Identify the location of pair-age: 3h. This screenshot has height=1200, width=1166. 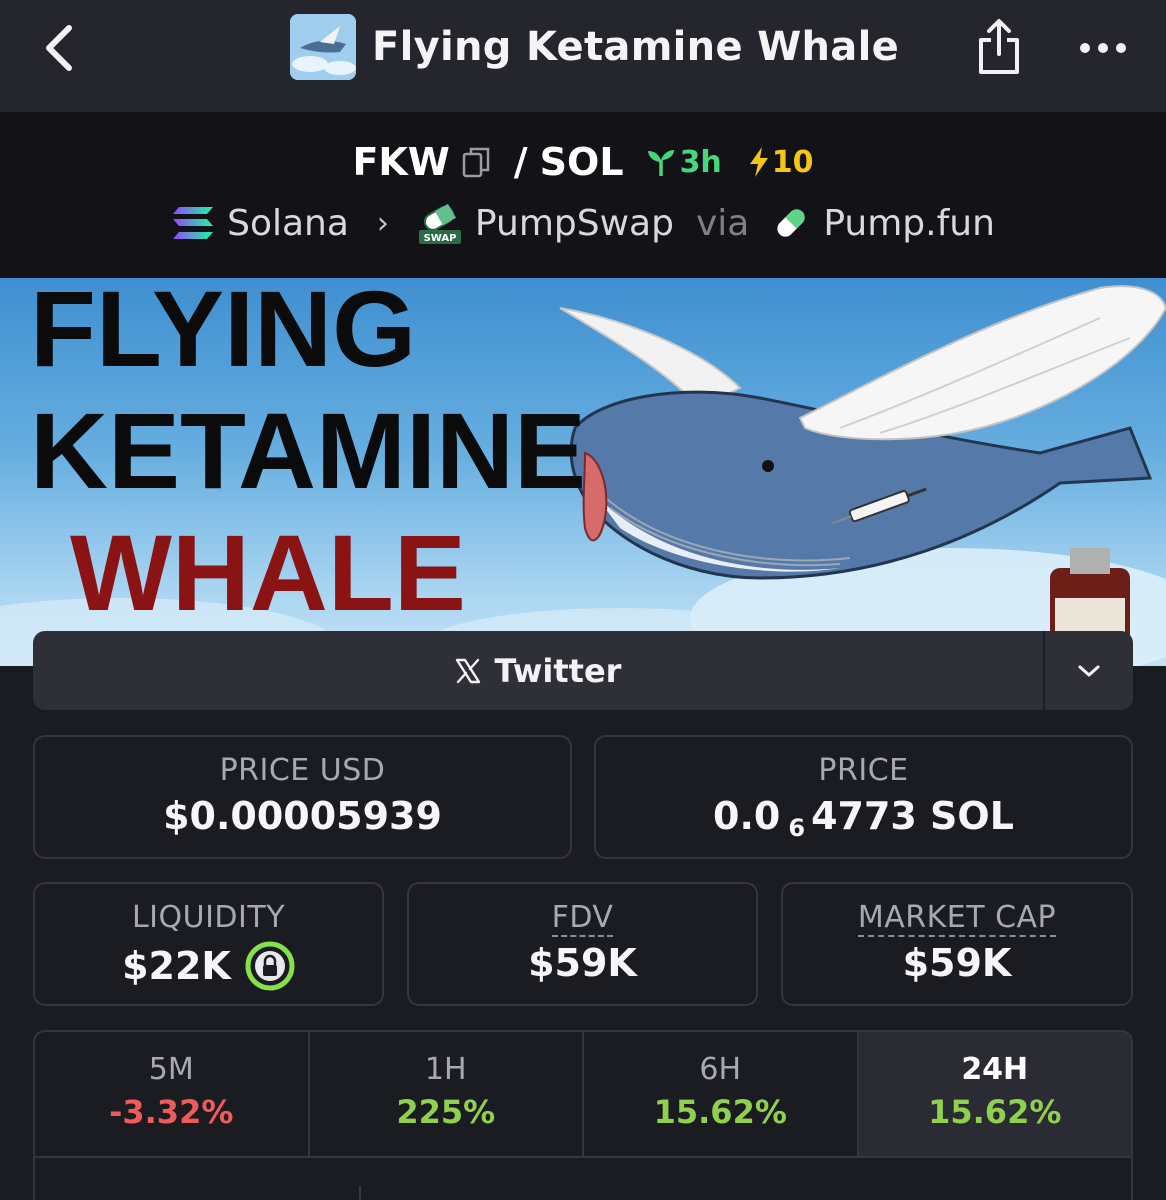
(684, 162).